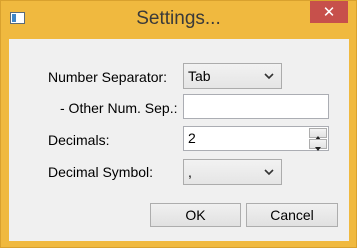 The height and width of the screenshot is (248, 357). What do you see at coordinates (192, 138) in the screenshot?
I see `decimals-value: 2` at bounding box center [192, 138].